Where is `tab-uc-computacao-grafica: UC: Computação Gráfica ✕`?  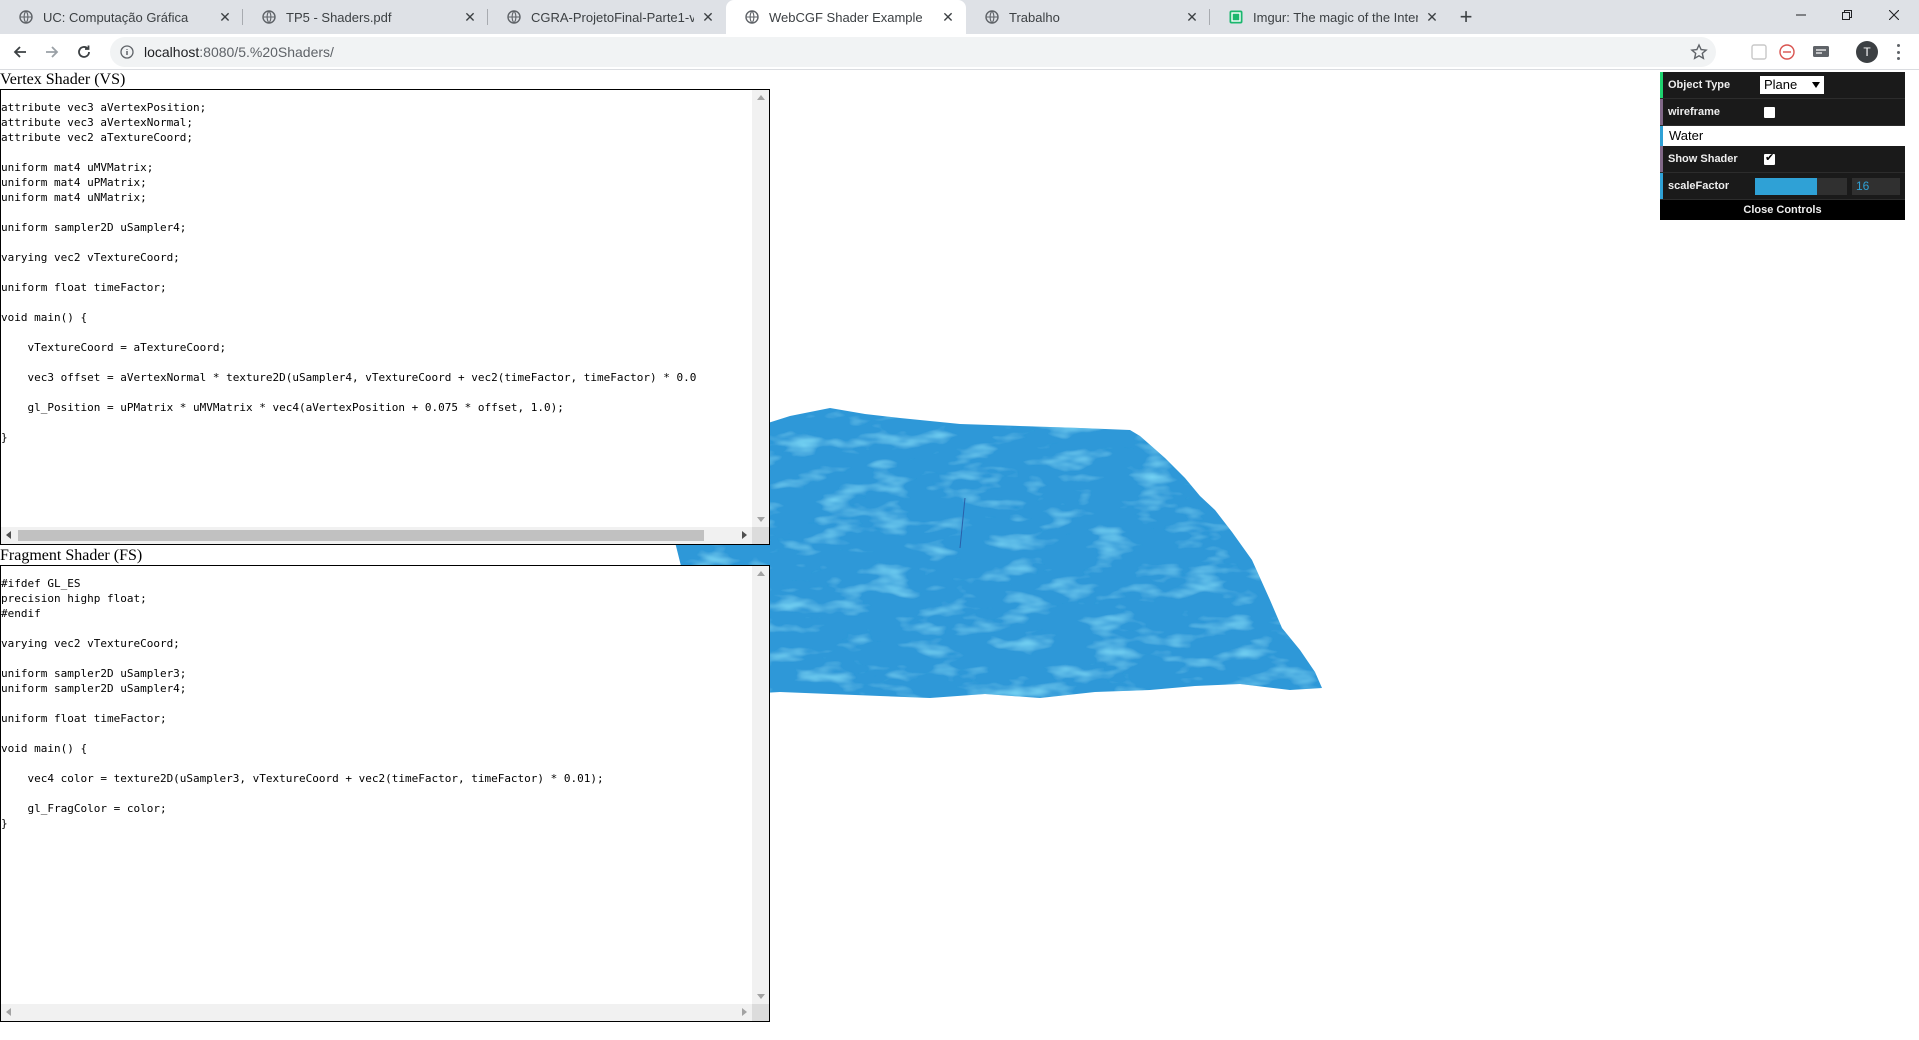
tab-uc-computacao-grafica: UC: Computação Gráfica ✕ is located at coordinates (121, 17).